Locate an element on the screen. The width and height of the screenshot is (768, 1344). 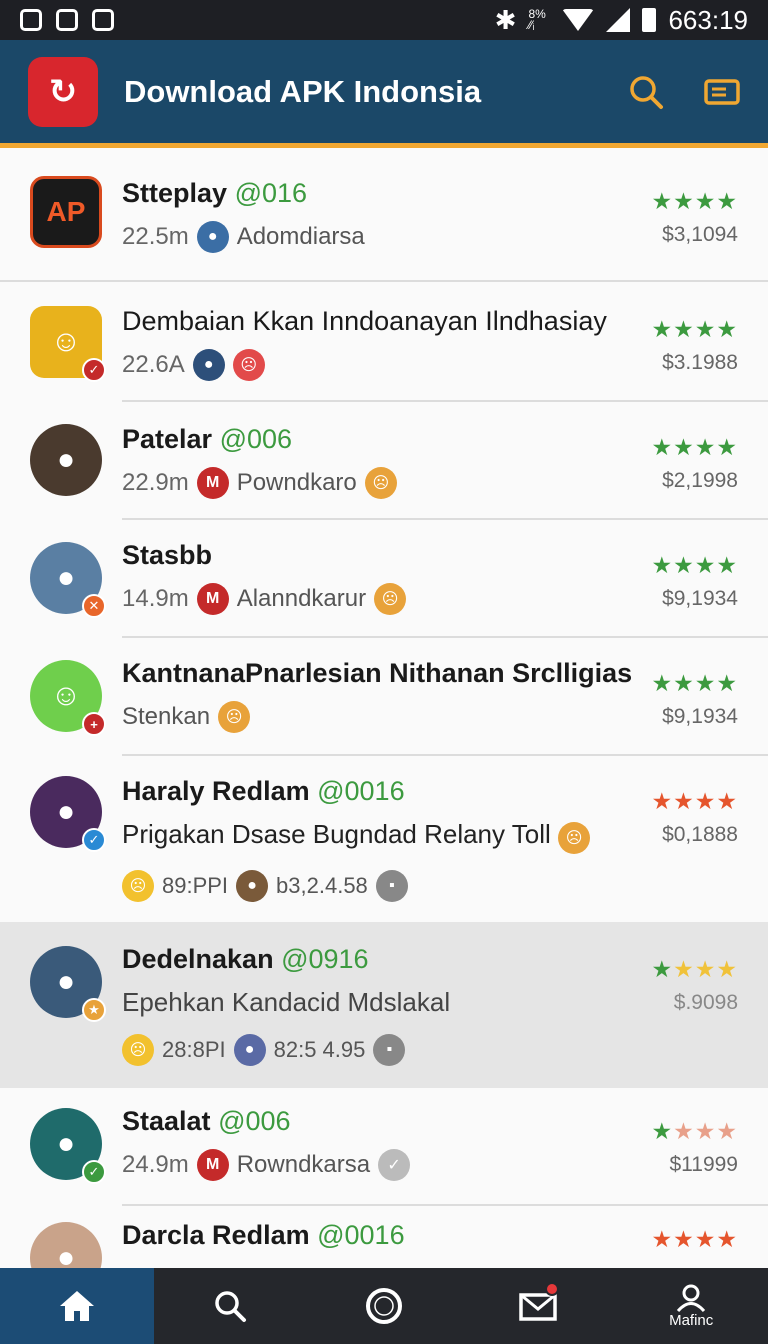
price: $0,1888 is located at coordinates (700, 834).